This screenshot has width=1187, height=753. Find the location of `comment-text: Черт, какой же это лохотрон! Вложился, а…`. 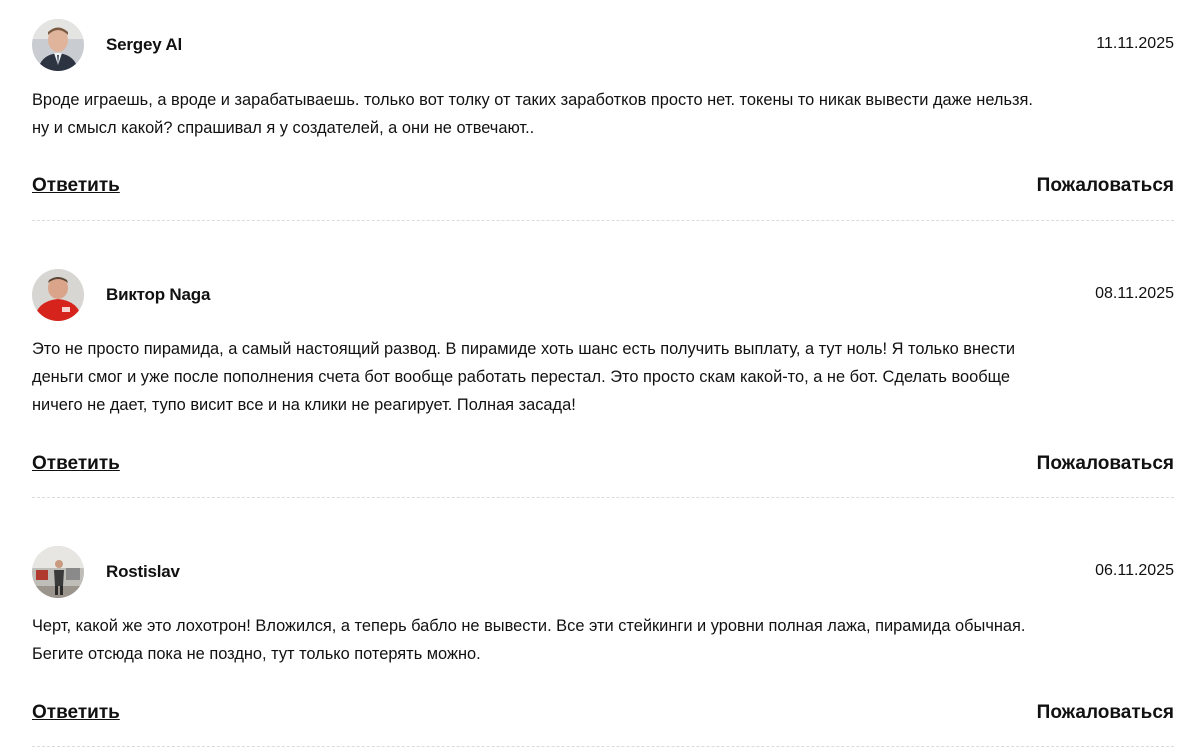

comment-text: Черт, какой же это лохотрон! Вложился, а… is located at coordinates (529, 640).